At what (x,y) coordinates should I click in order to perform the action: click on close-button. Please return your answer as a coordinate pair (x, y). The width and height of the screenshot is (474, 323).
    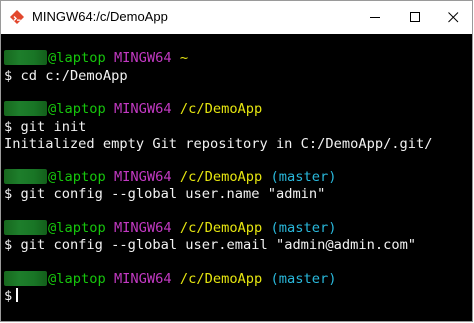
    Looking at the image, I should click on (453, 17).